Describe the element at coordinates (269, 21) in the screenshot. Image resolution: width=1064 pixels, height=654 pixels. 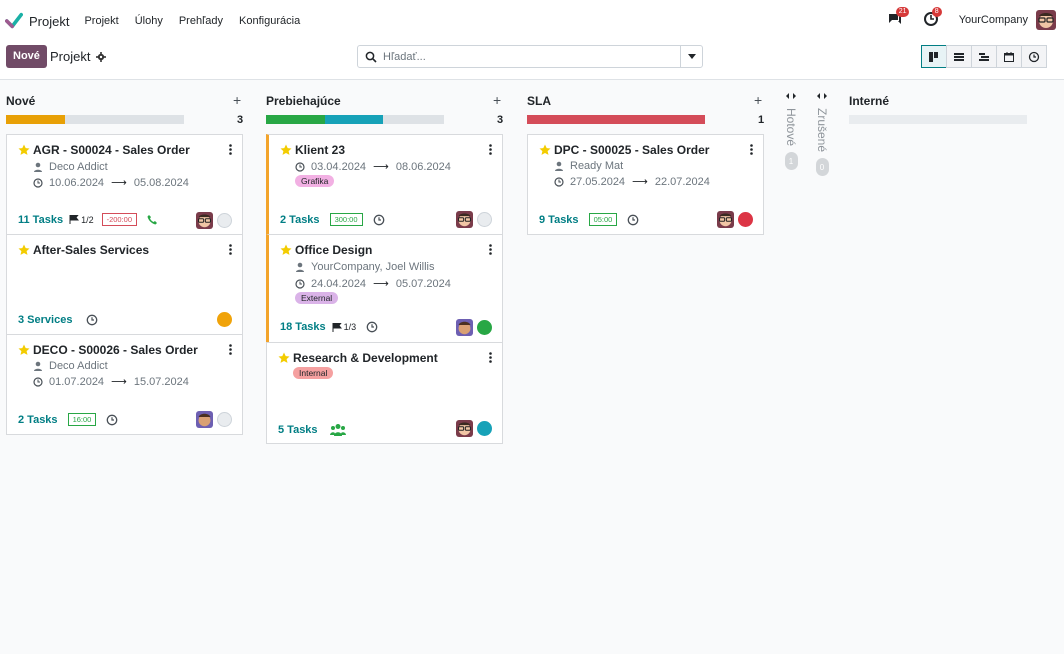
I see `menu-item-konfiguracia: Konfigurácia` at that location.